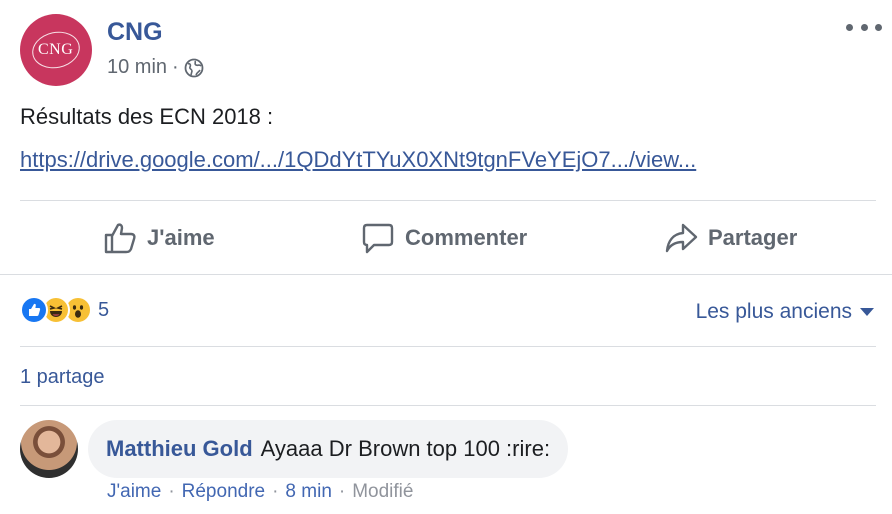 Image resolution: width=892 pixels, height=514 pixels. I want to click on page-avatar: CNG, so click(56, 50).